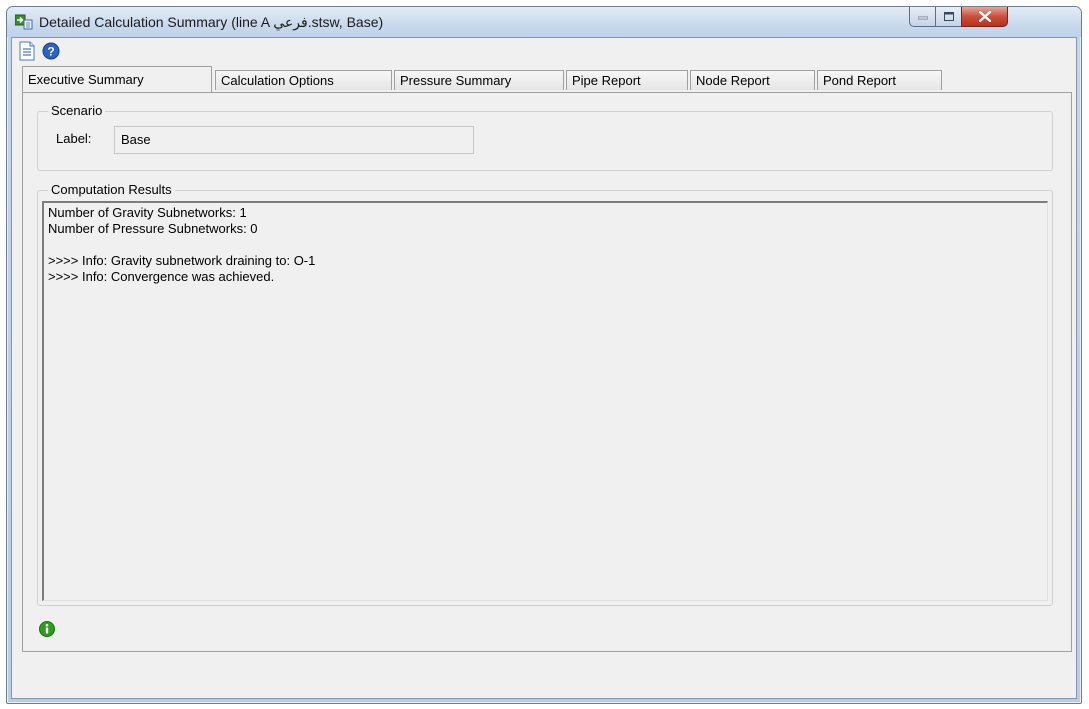  Describe the element at coordinates (294, 140) in the screenshot. I see `scenario-label-field: Base` at that location.